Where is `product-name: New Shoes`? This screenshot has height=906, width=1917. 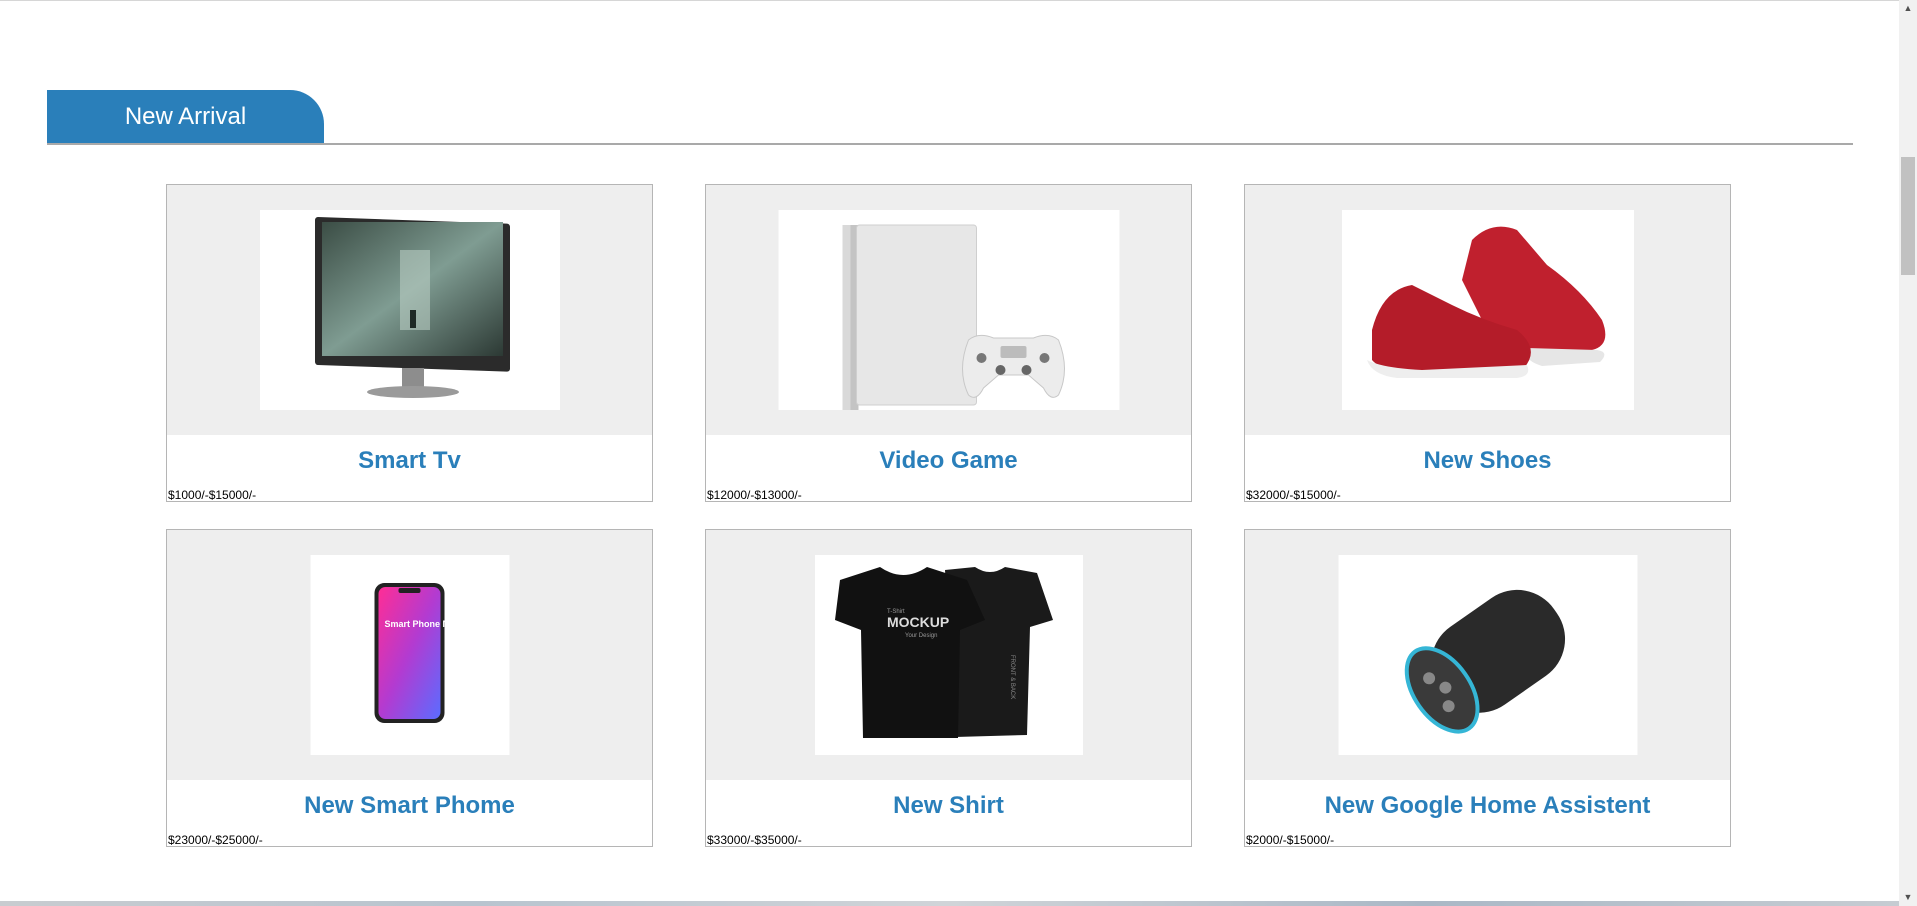
product-name: New Shoes is located at coordinates (1487, 461).